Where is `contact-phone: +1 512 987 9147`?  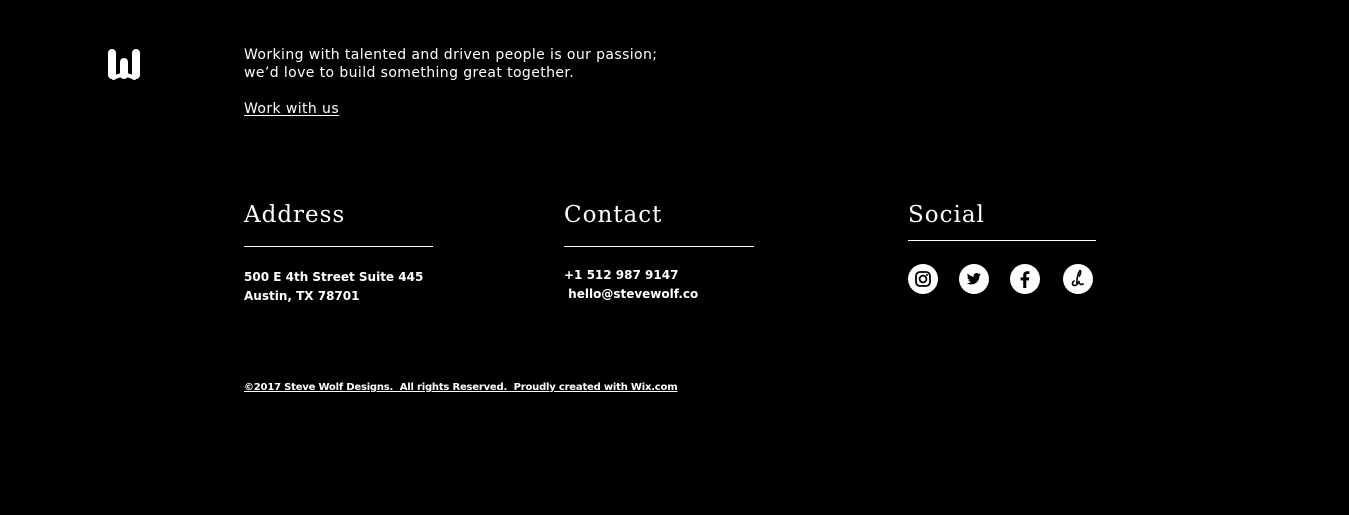 contact-phone: +1 512 987 9147 is located at coordinates (621, 275).